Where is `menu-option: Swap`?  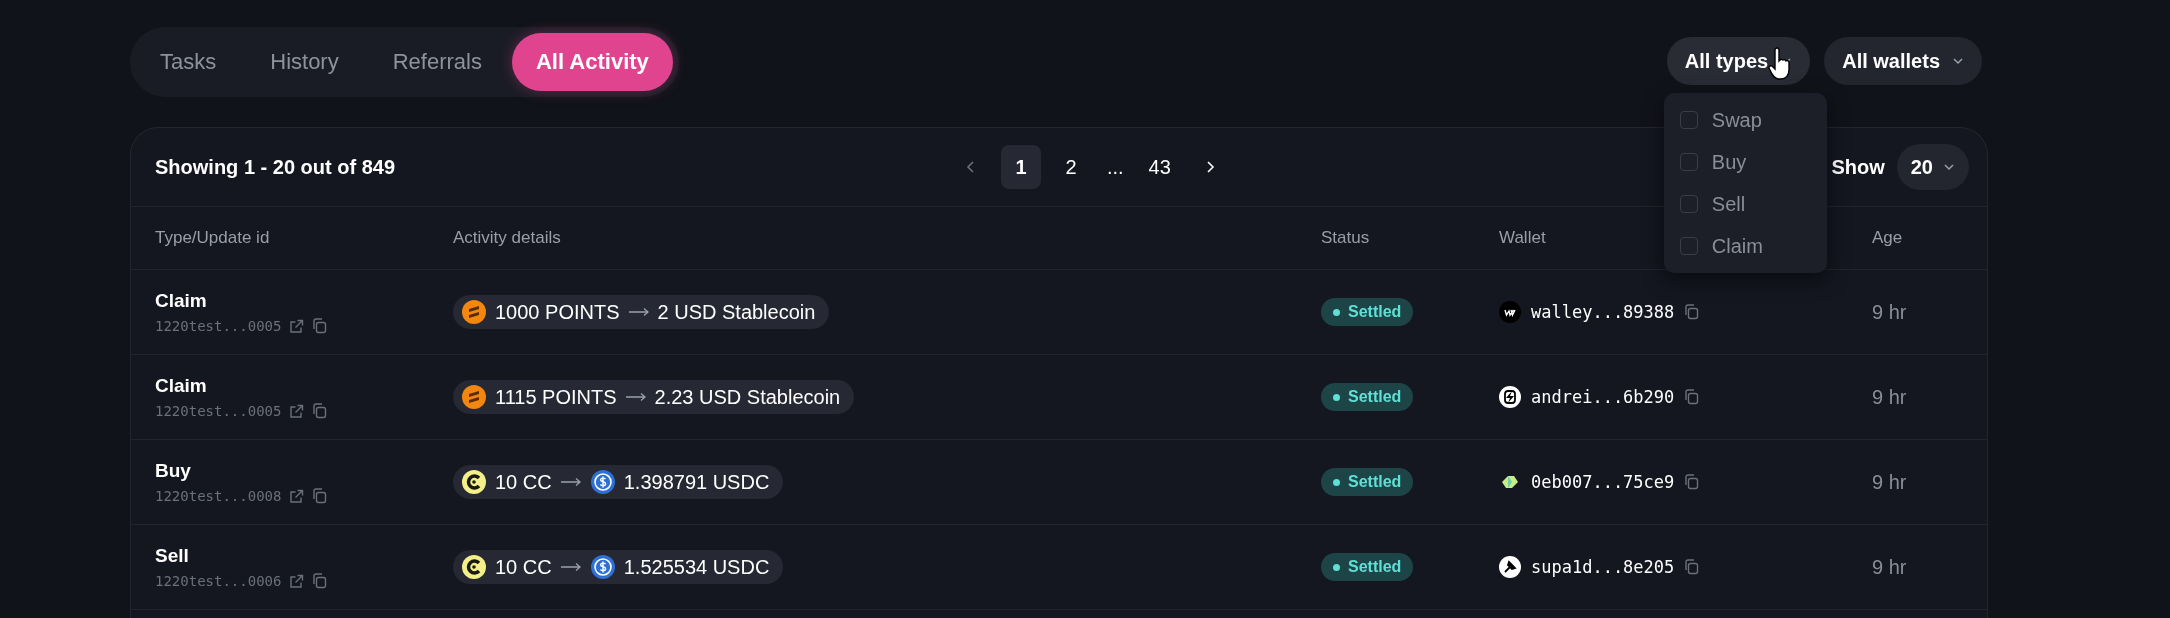 menu-option: Swap is located at coordinates (1745, 120).